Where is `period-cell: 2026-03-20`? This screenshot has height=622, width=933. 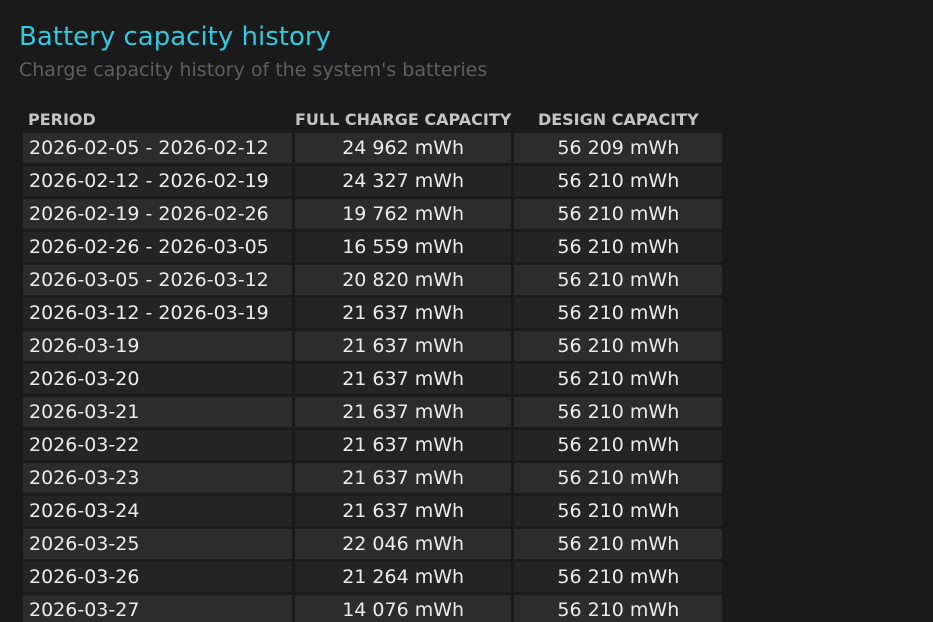 period-cell: 2026-03-20 is located at coordinates (157, 379).